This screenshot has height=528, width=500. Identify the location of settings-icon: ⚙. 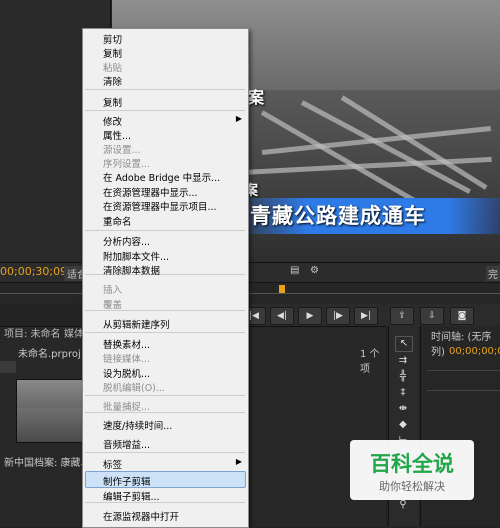
(314, 270).